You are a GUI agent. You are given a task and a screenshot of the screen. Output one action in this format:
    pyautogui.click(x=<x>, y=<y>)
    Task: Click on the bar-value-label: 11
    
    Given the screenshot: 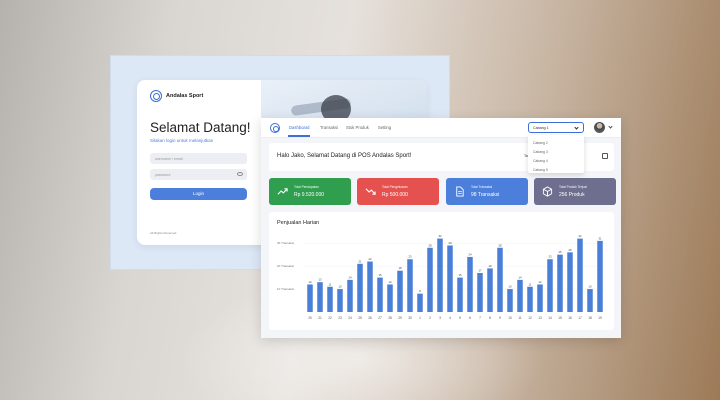 What is the action you would take?
    pyautogui.click(x=530, y=284)
    